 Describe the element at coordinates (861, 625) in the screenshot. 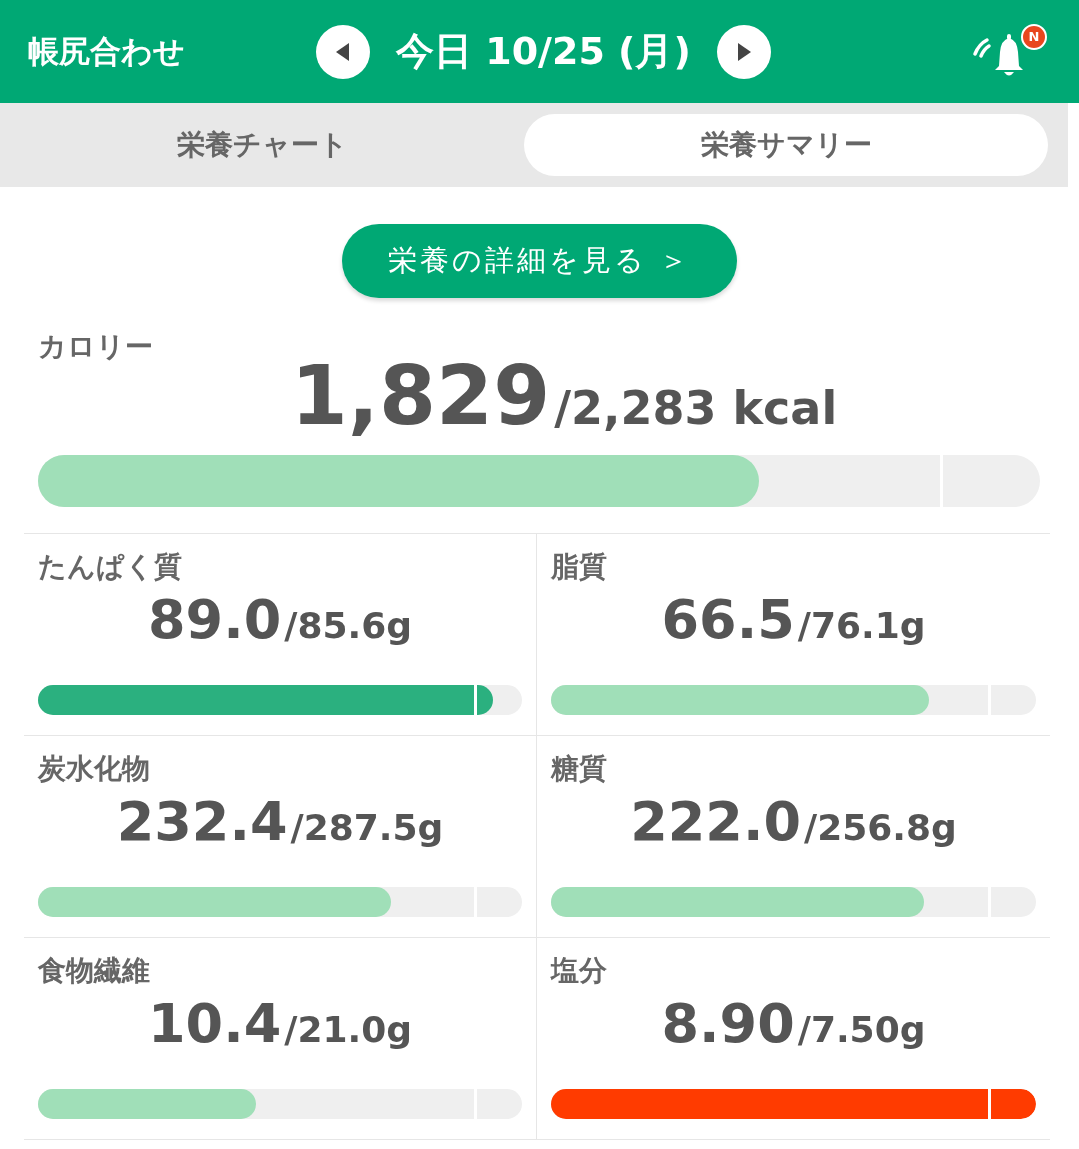

I see `nutrient-target: /76.1g` at that location.